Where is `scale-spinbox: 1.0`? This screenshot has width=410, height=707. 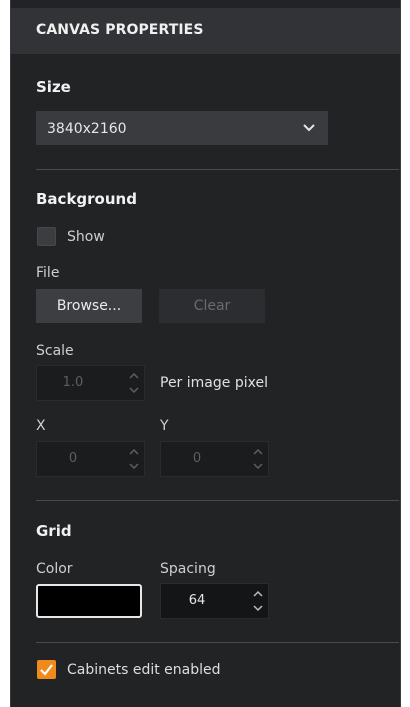
scale-spinbox: 1.0 is located at coordinates (90, 383).